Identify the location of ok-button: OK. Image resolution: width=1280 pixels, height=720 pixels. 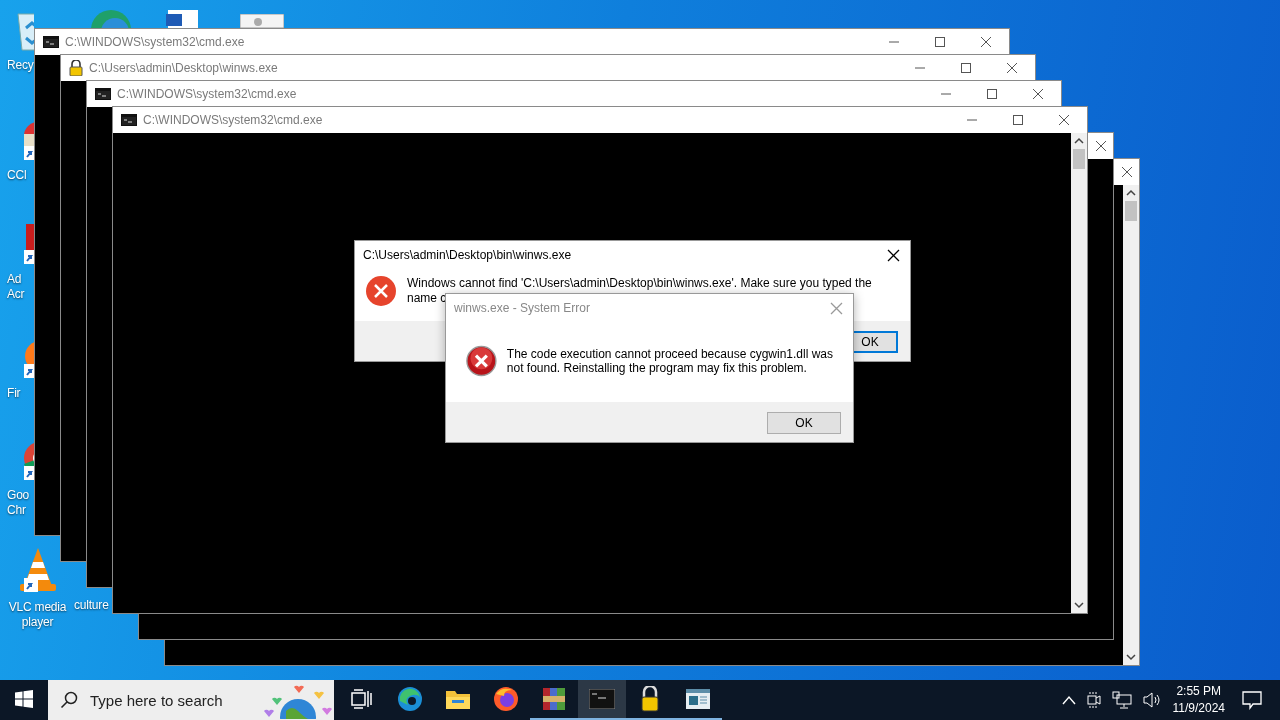
(804, 423).